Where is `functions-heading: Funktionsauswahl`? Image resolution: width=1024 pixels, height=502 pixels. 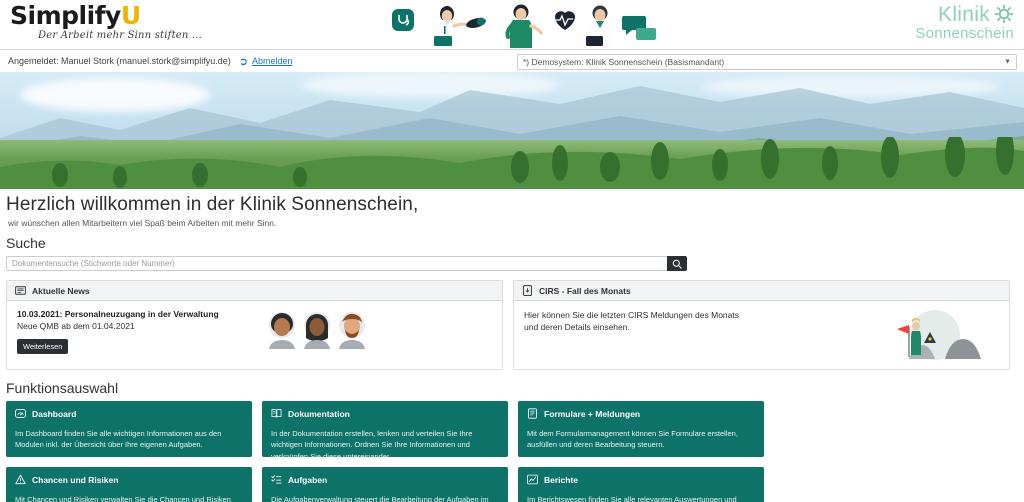 functions-heading: Funktionsauswahl is located at coordinates (62, 388).